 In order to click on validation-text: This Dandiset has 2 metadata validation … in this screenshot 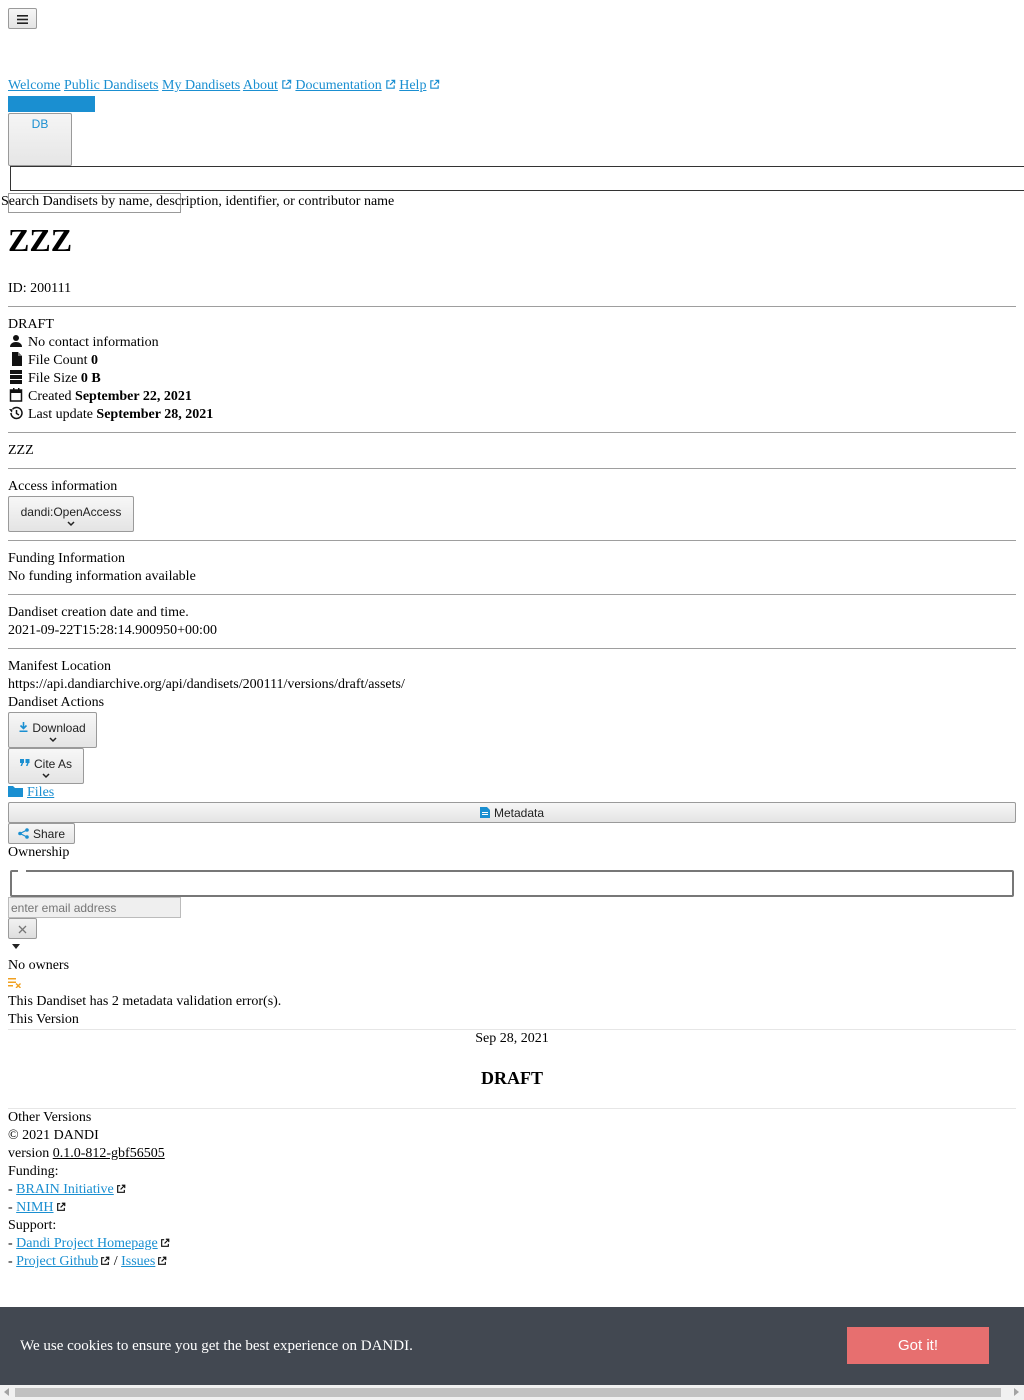, I will do `click(145, 1001)`.